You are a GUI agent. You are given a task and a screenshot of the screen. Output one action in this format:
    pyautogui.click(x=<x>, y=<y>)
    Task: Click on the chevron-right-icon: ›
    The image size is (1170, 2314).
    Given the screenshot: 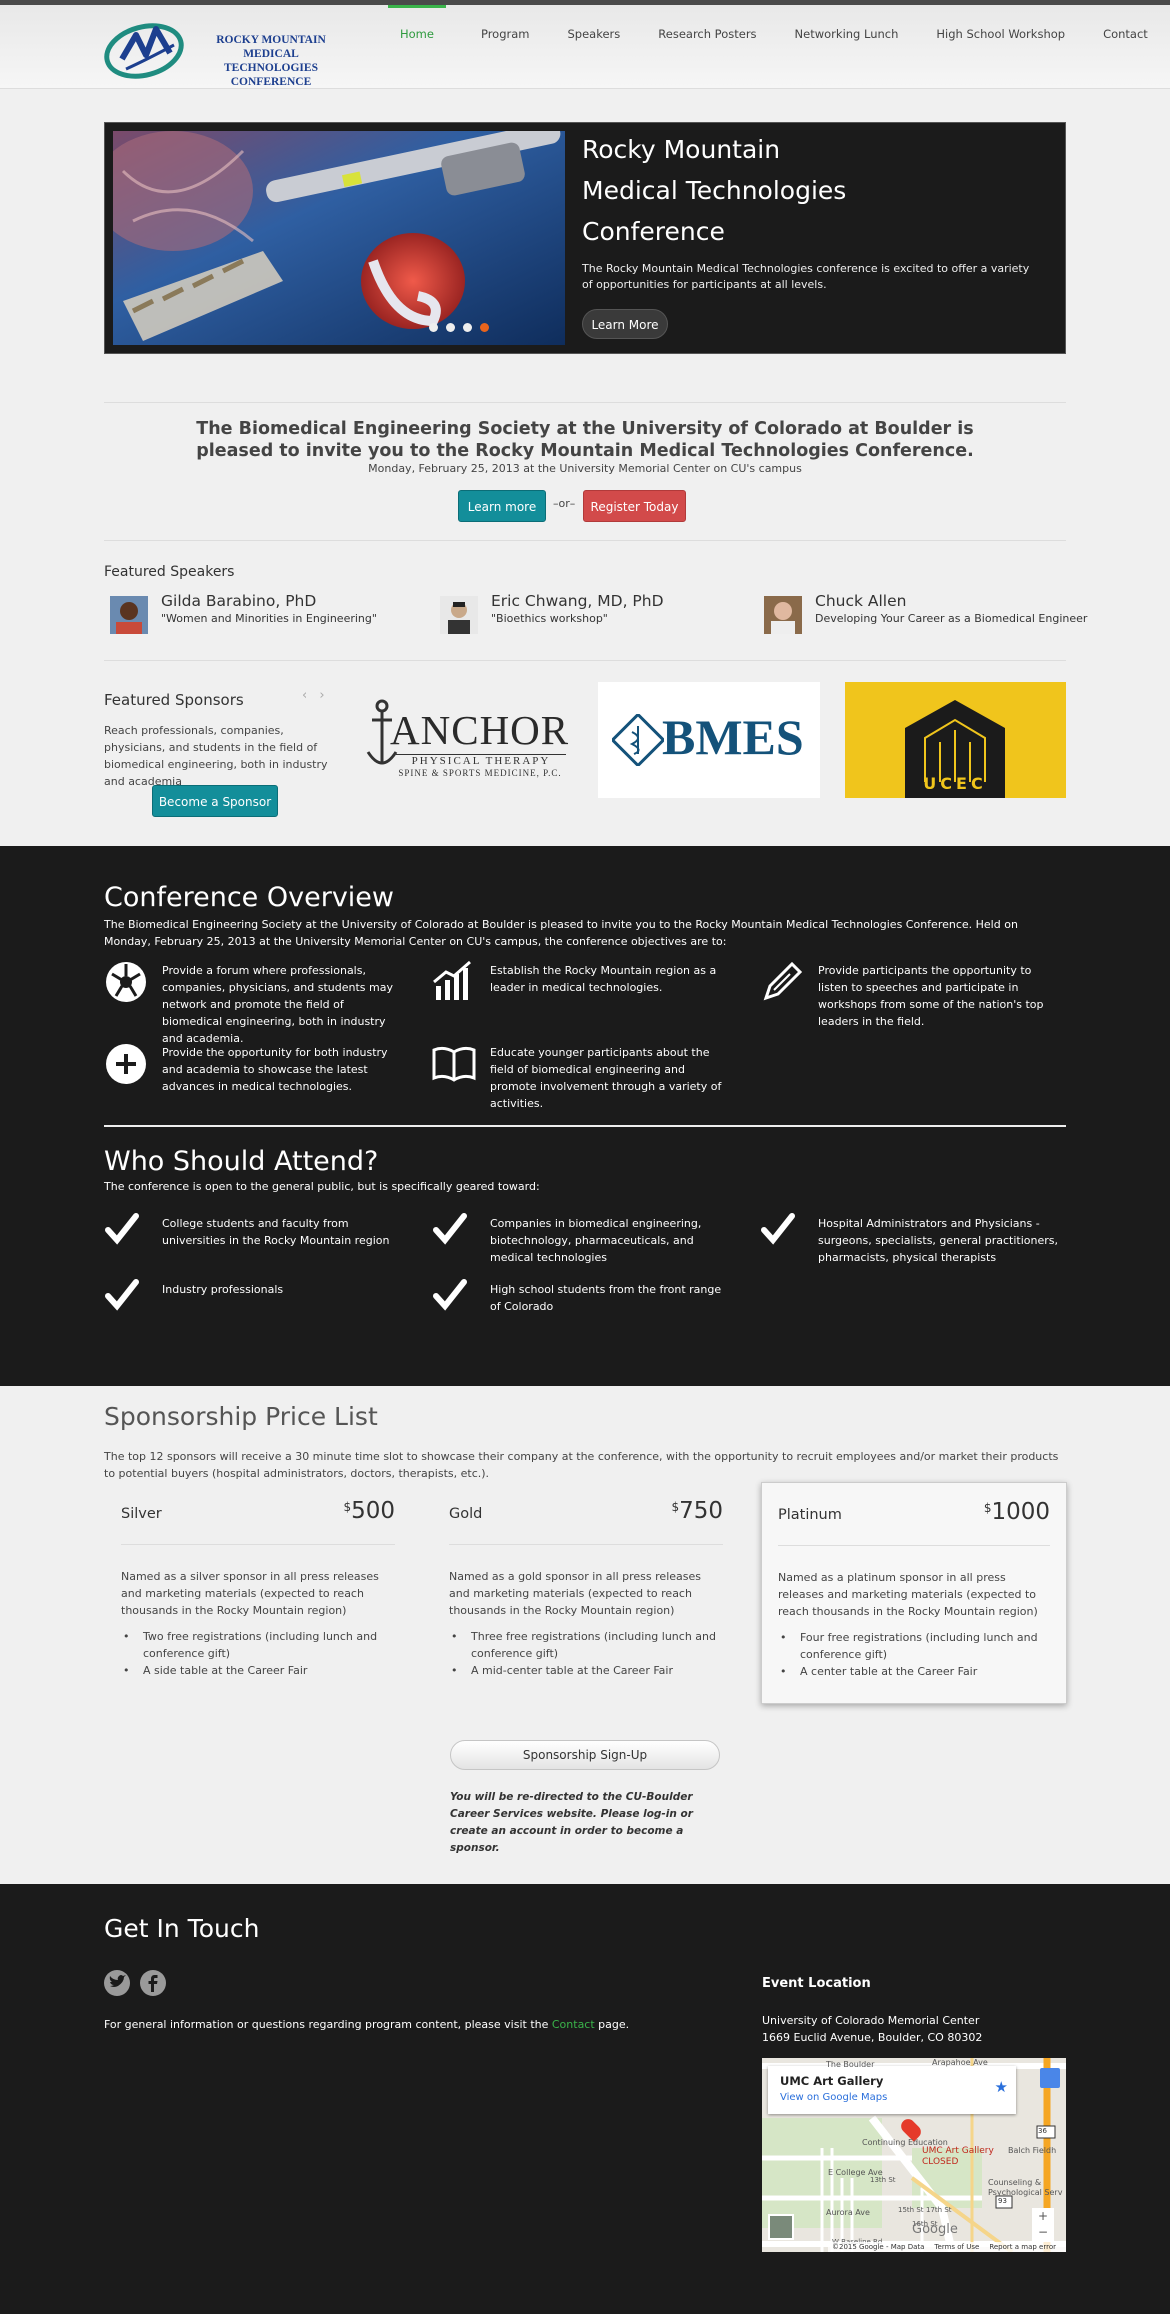 What is the action you would take?
    pyautogui.click(x=321, y=695)
    